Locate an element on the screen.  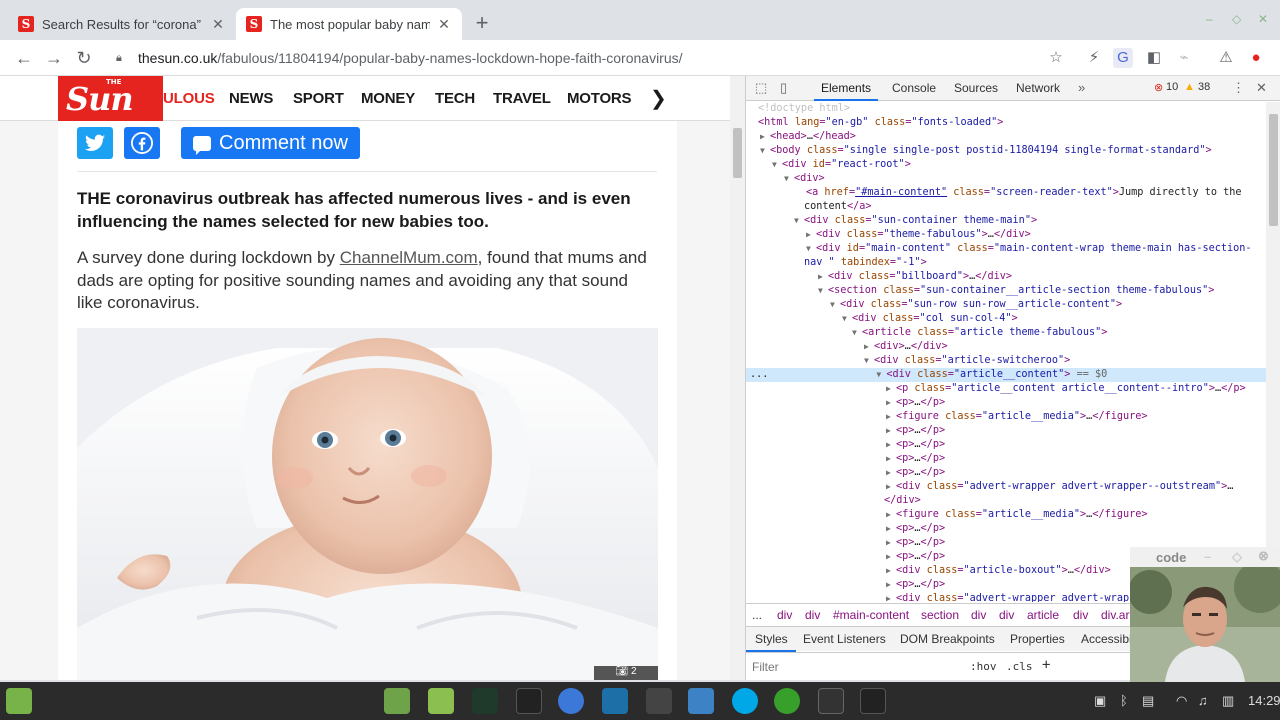
system-monitor-icon is located at coordinates (485, 701).